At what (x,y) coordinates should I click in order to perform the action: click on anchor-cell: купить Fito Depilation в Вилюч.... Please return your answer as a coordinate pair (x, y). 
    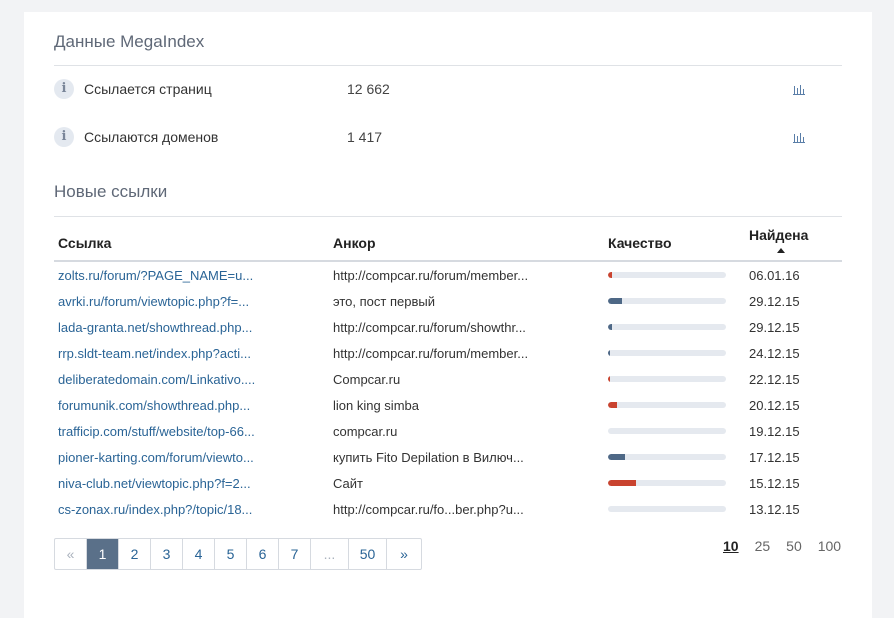
    Looking at the image, I should click on (428, 457).